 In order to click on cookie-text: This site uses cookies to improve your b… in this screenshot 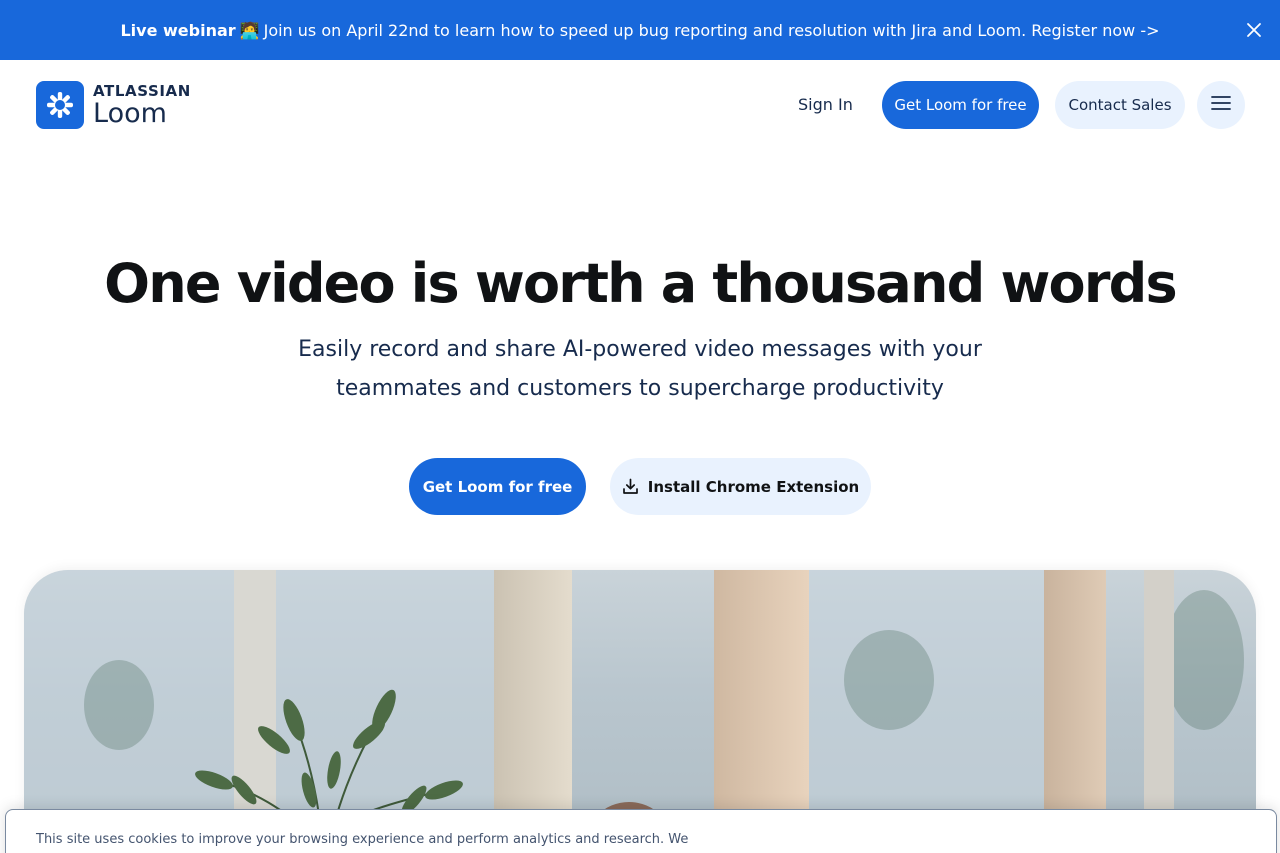, I will do `click(362, 842)`.